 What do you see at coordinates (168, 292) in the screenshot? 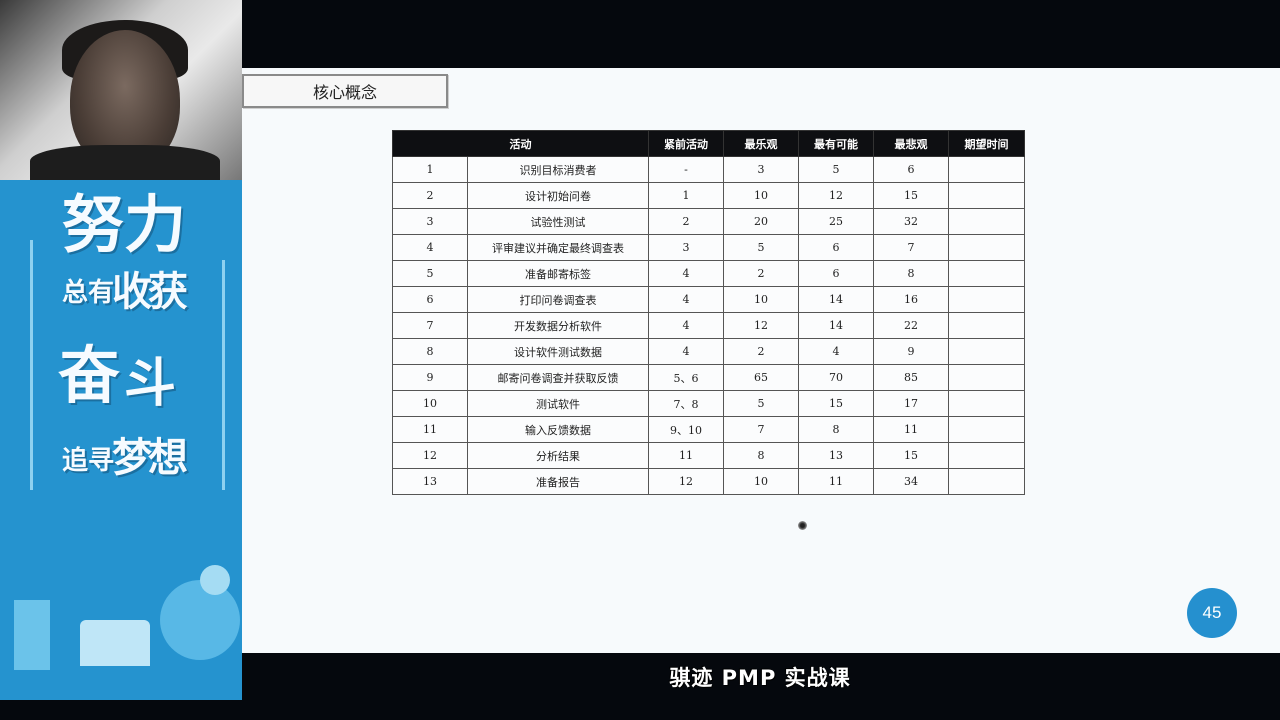
I see `poster-char-huo: 获` at bounding box center [168, 292].